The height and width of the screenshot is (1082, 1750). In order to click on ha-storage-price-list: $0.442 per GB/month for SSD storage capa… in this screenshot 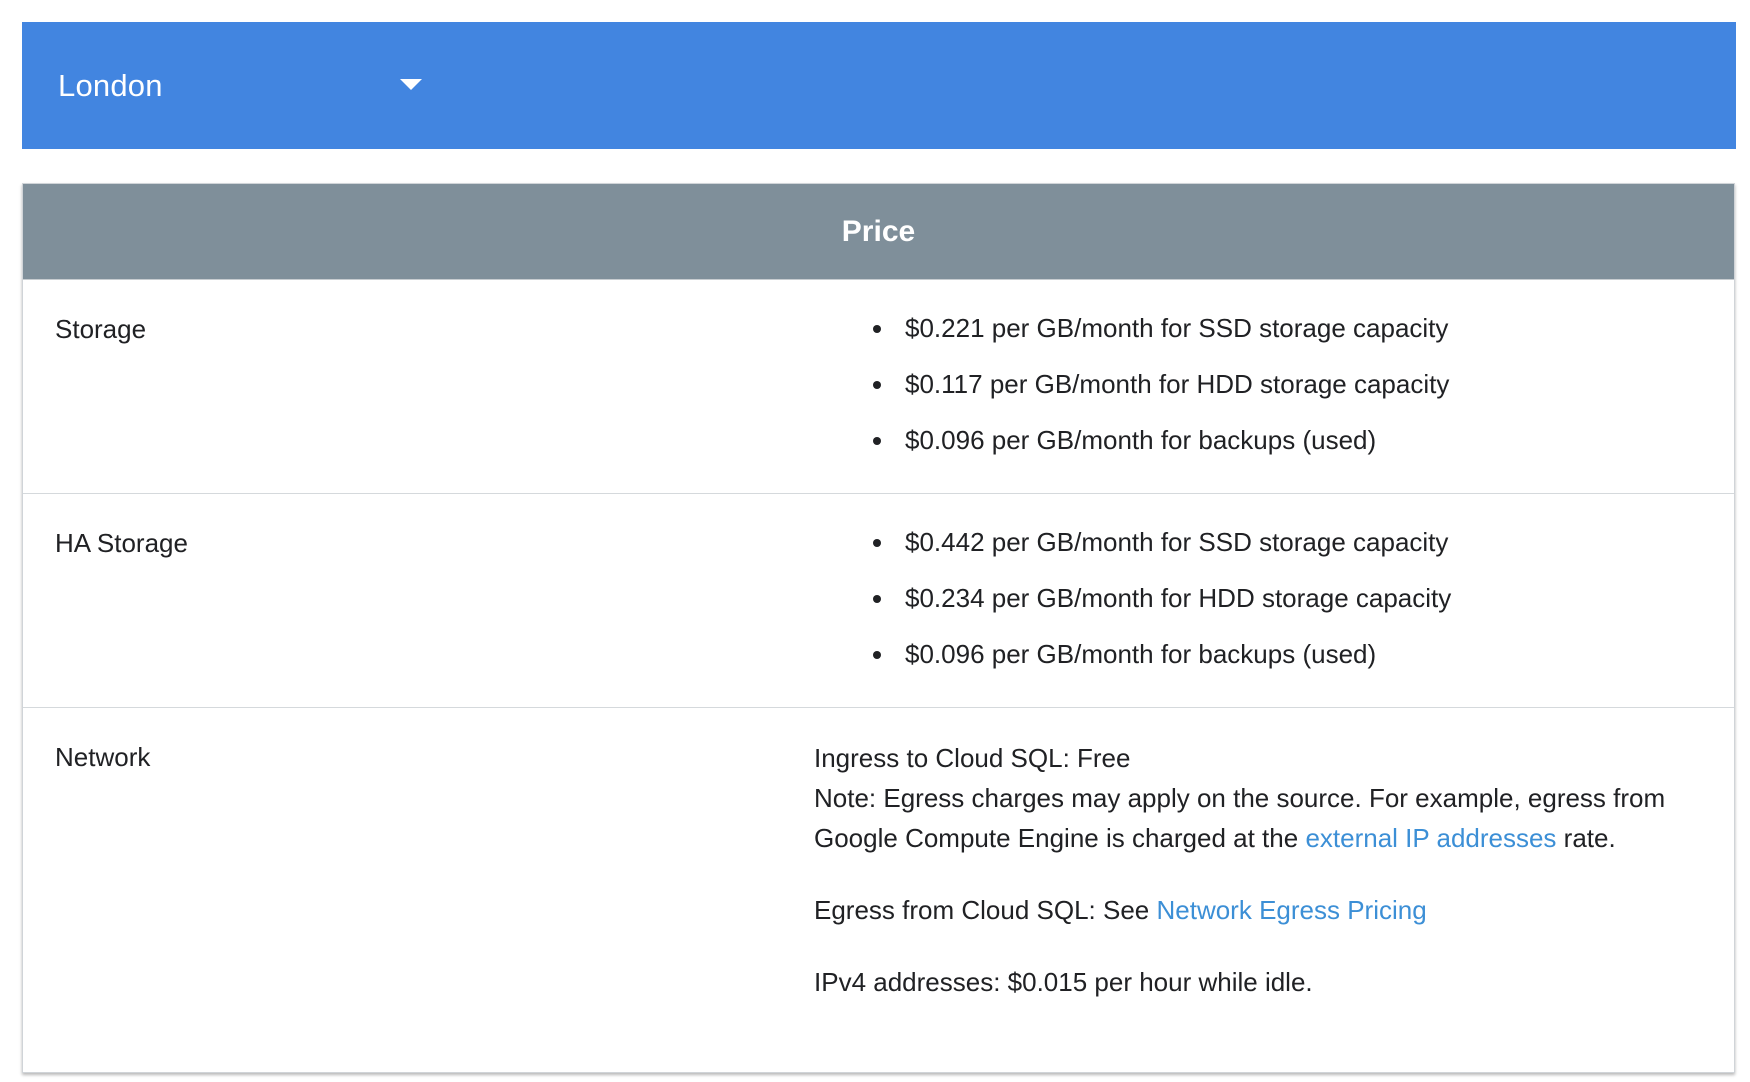, I will do `click(1278, 606)`.